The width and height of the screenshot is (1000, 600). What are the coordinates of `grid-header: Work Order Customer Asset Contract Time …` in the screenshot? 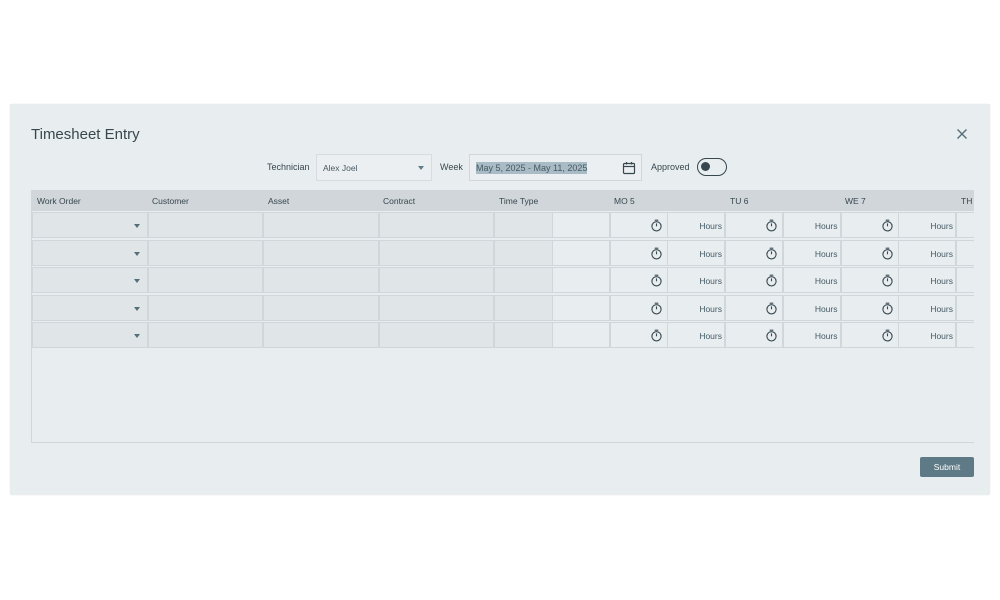 It's located at (503, 200).